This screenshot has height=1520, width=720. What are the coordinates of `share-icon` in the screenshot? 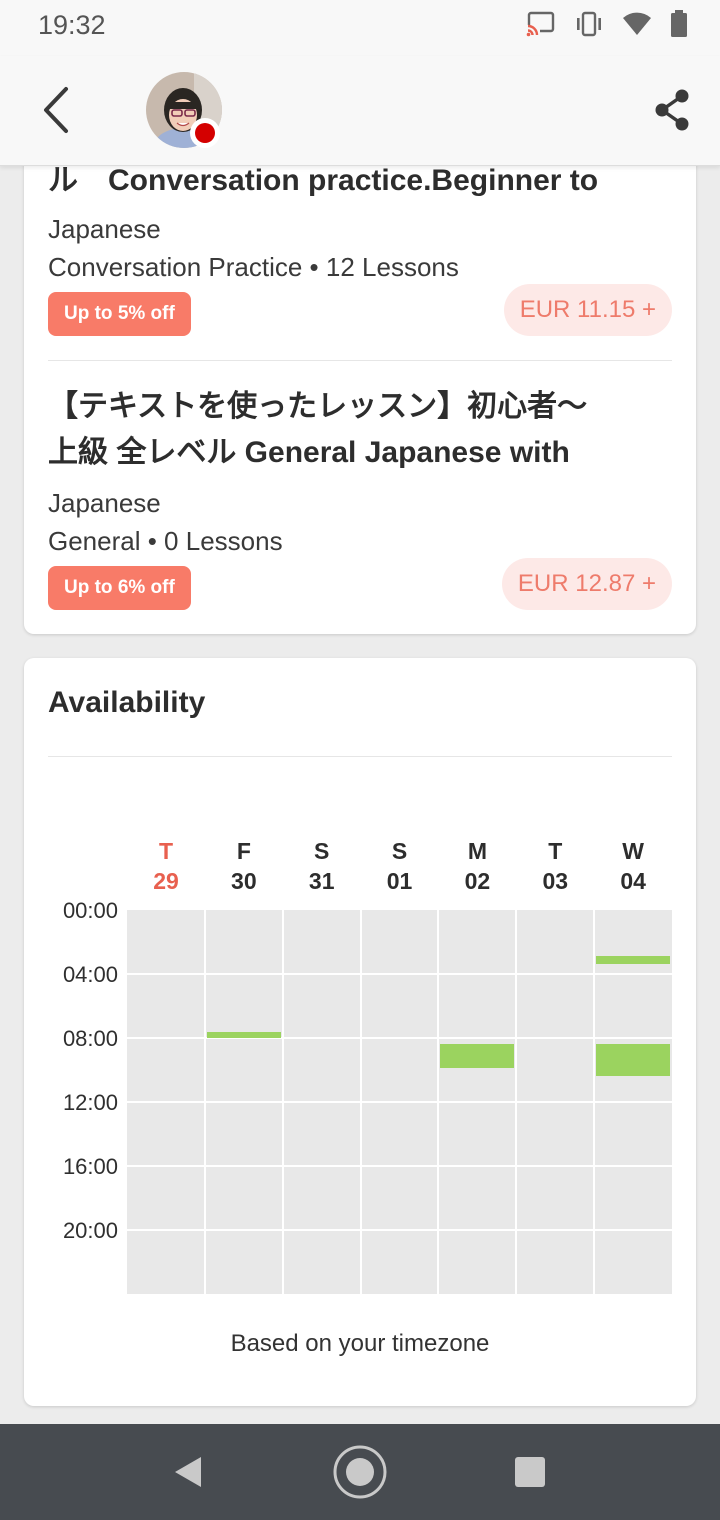 It's located at (672, 110).